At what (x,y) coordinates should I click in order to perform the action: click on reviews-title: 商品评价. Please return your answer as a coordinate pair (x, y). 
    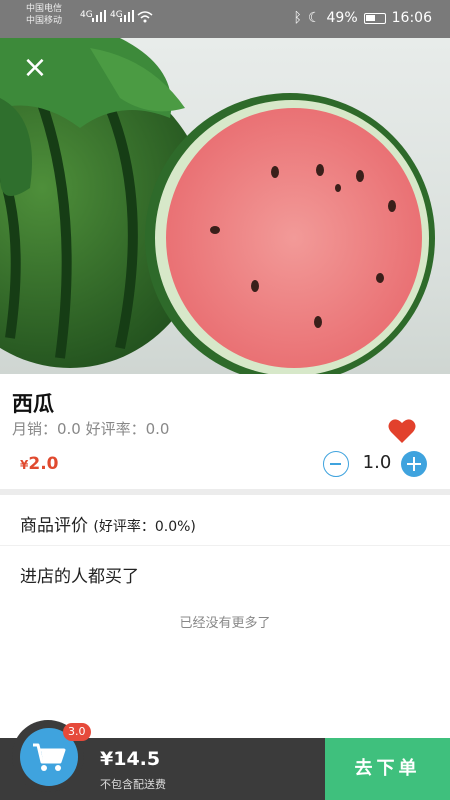
    Looking at the image, I should click on (54, 526).